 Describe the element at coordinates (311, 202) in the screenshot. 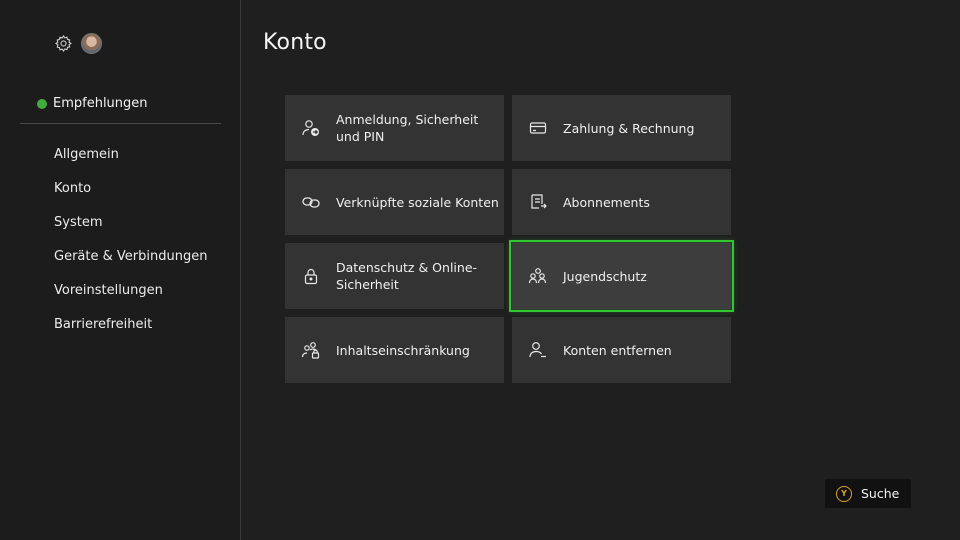

I see `link-icon` at that location.